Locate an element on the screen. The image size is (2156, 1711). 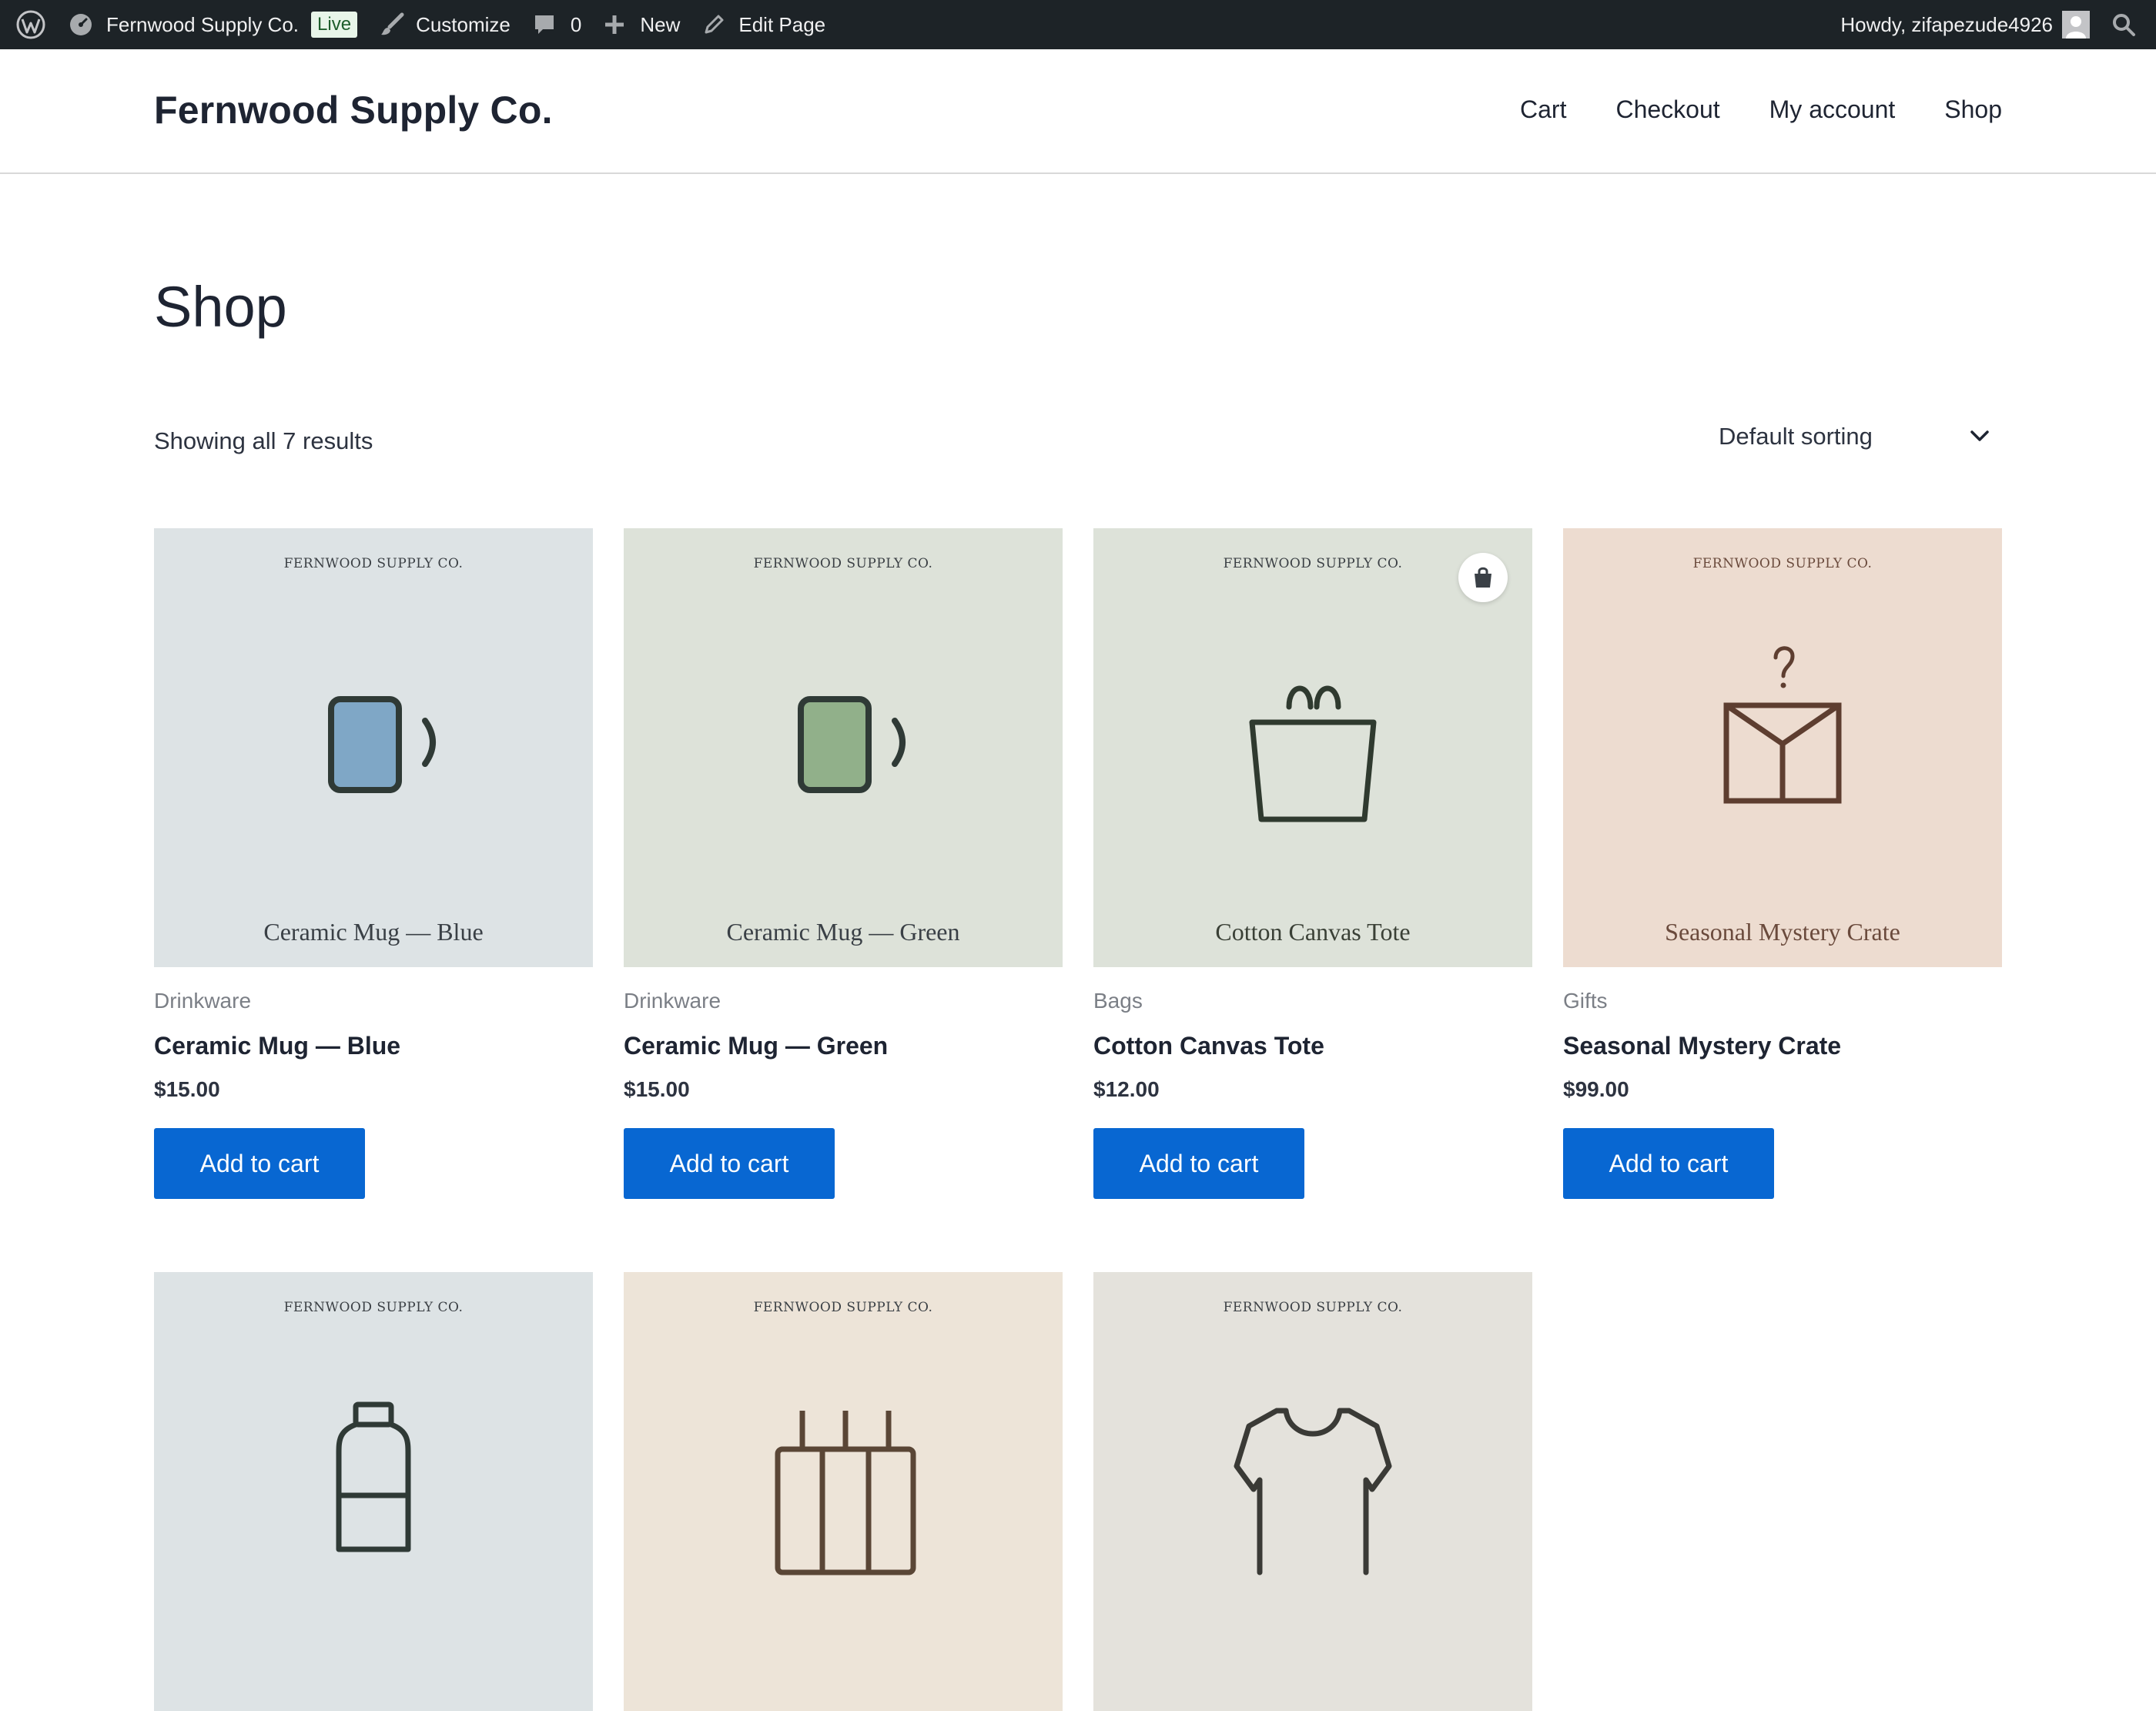
product-image: FERNWOOD SUPPLY CO. Ceramic Mug — Blue is located at coordinates (373, 748).